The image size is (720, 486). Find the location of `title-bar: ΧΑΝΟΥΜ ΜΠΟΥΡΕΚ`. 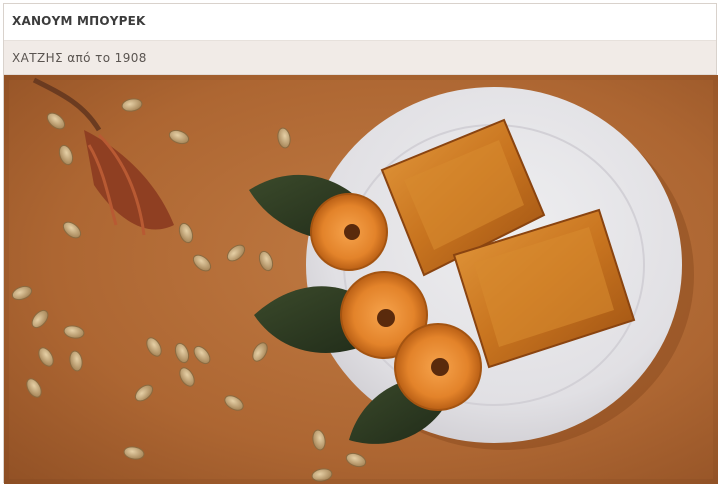

title-bar: ΧΑΝΟΥΜ ΜΠΟΥΡΕΚ is located at coordinates (360, 22).